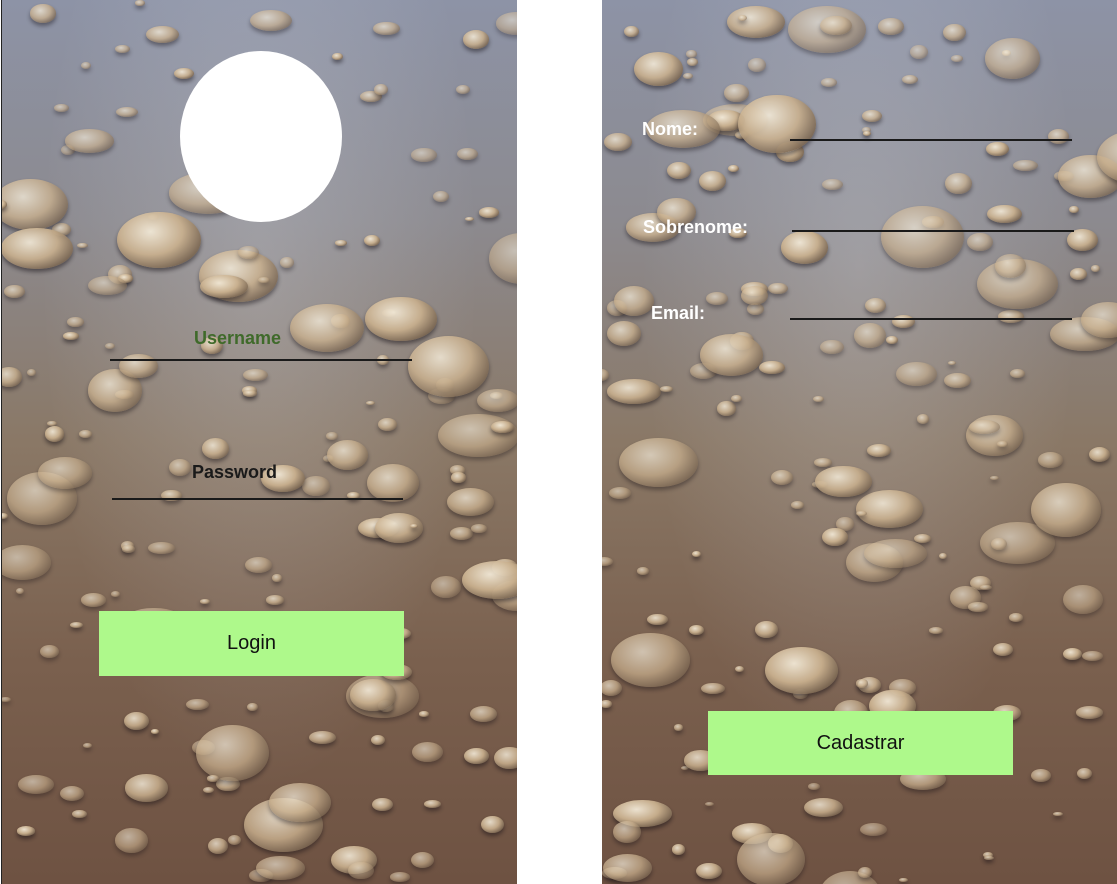 This screenshot has height=884, width=1117. I want to click on email-underline, so click(931, 319).